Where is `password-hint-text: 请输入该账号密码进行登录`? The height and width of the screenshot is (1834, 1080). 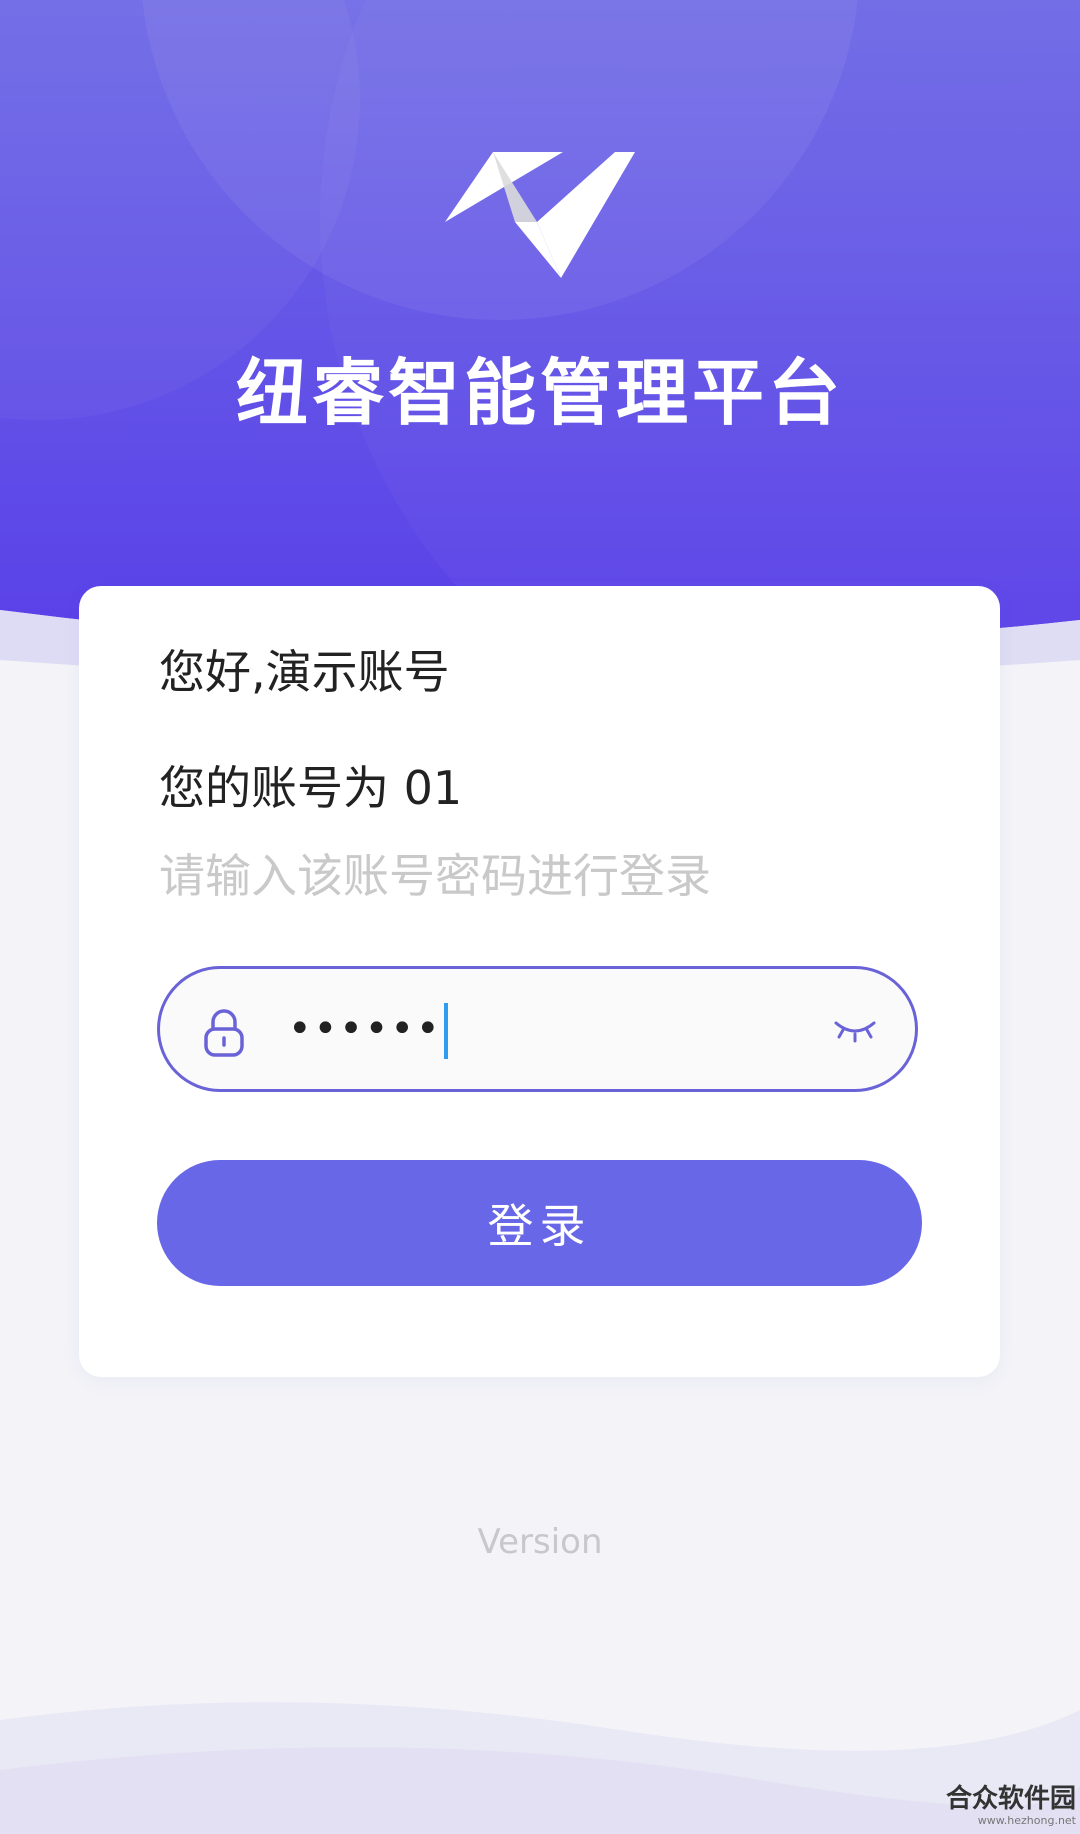
password-hint-text: 请输入该账号密码进行登录 is located at coordinates (435, 876).